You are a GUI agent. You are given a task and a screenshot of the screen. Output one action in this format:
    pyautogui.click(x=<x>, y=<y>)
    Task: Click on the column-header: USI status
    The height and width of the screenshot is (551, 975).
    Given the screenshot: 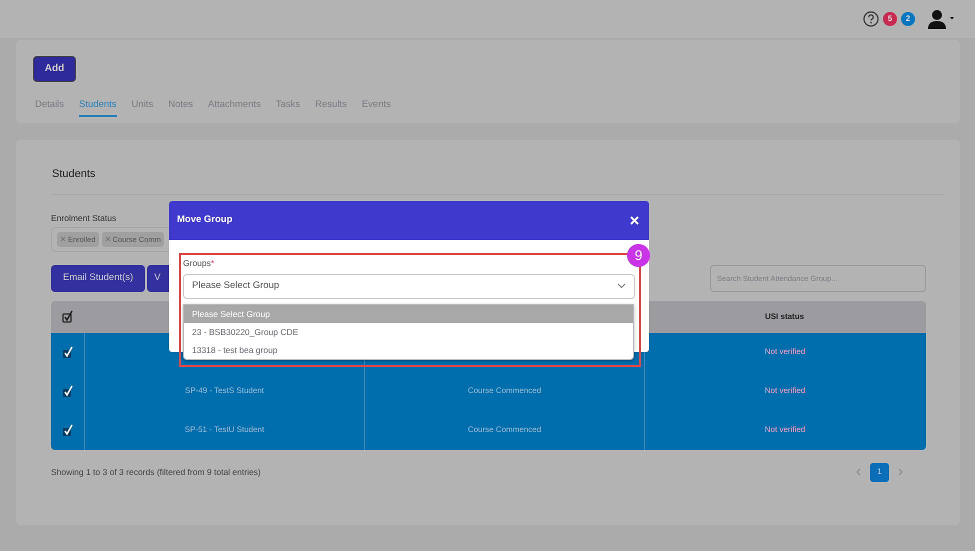 What is the action you would take?
    pyautogui.click(x=785, y=316)
    